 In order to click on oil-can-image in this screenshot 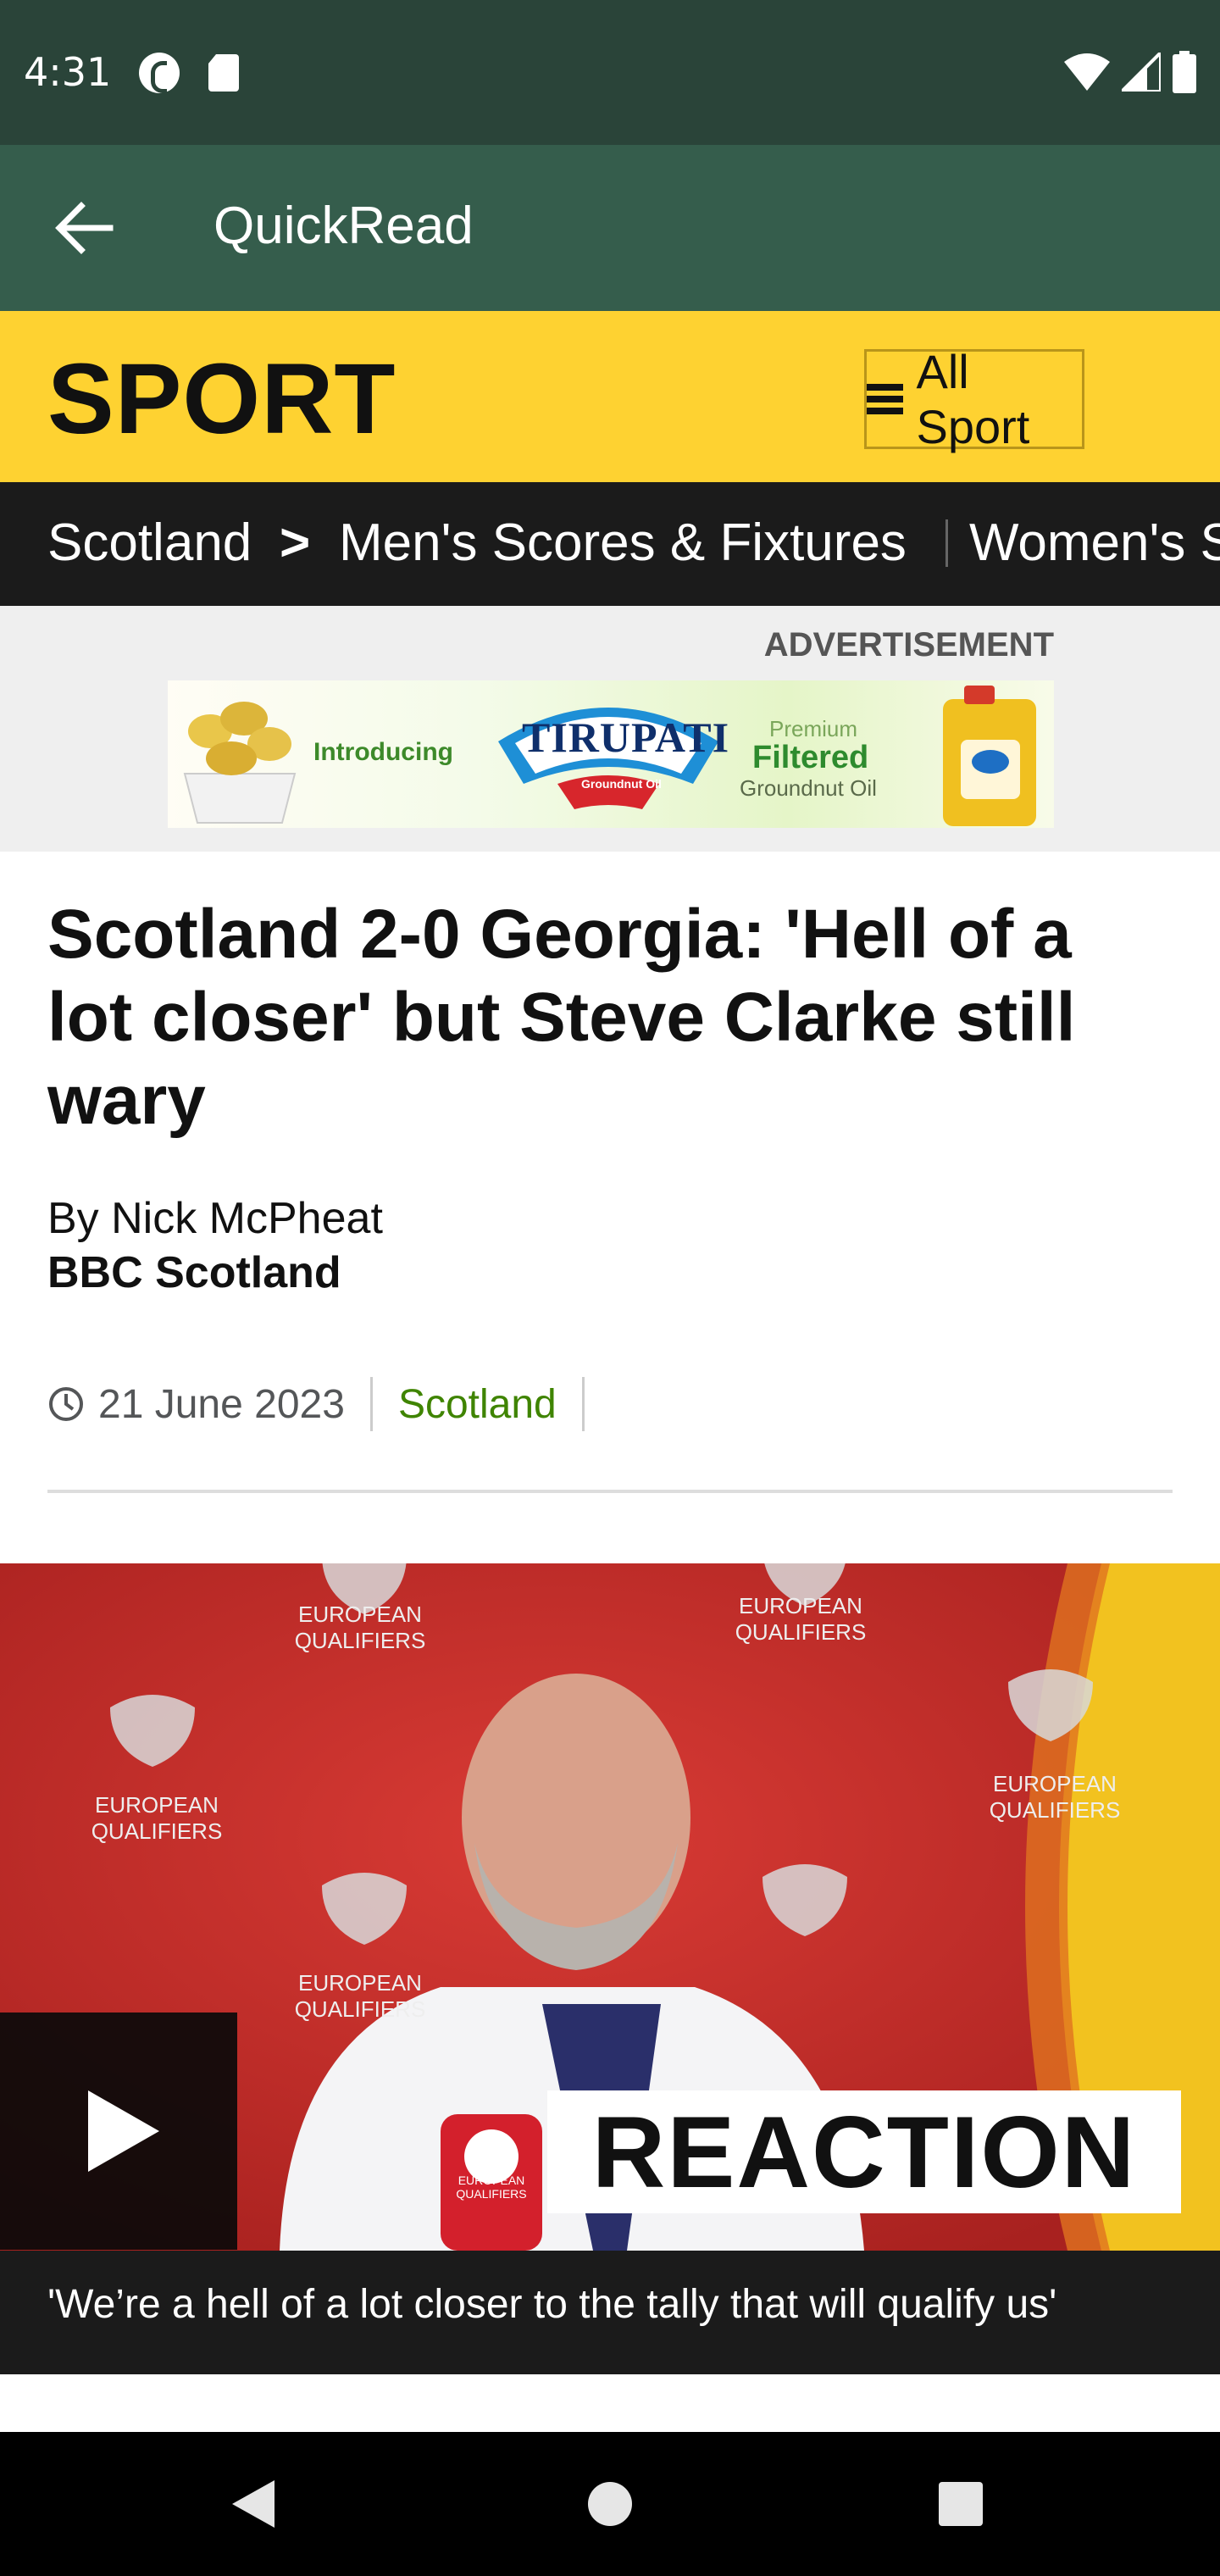, I will do `click(989, 756)`.